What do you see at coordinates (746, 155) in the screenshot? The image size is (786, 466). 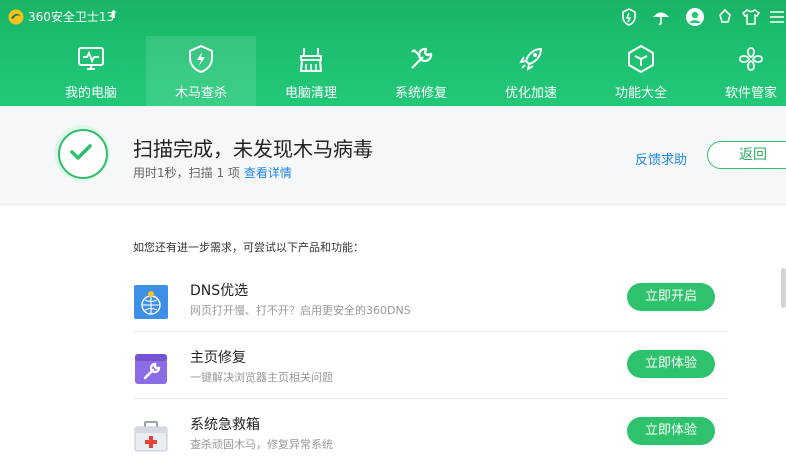 I see `back-button: 返回` at bounding box center [746, 155].